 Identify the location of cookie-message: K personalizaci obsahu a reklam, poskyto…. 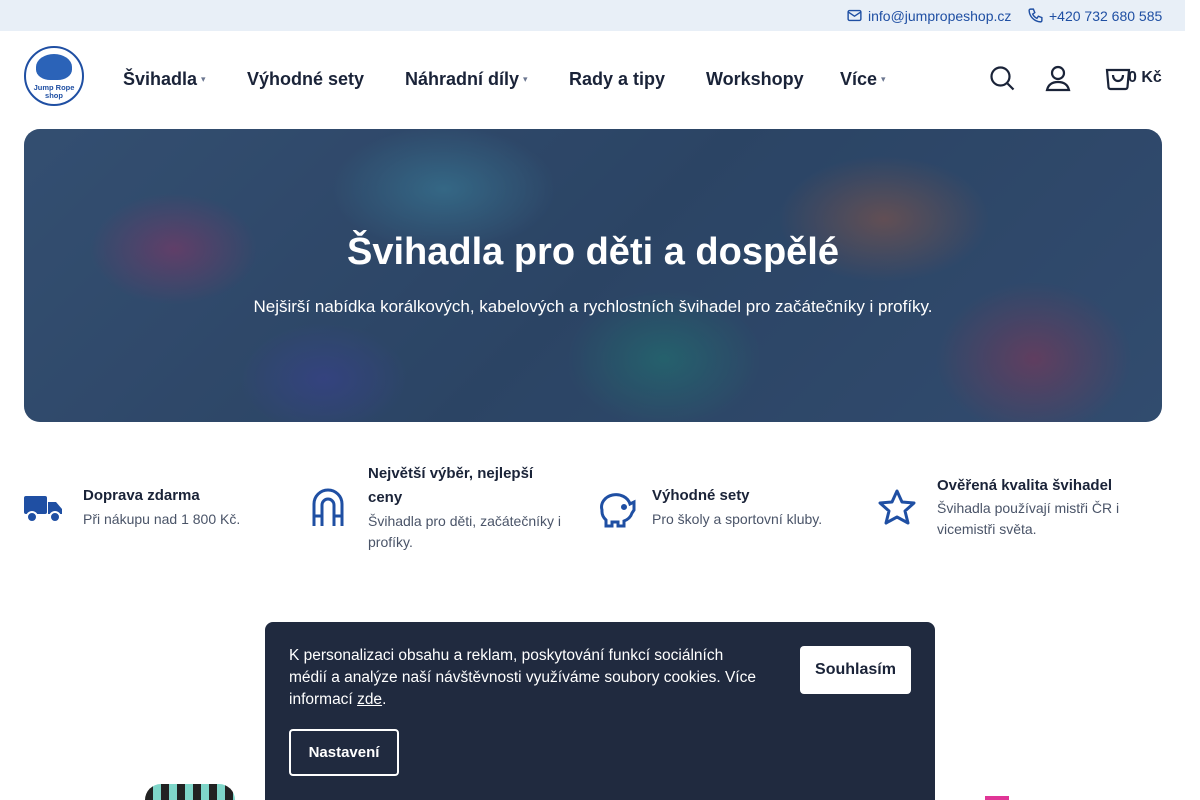
(524, 678).